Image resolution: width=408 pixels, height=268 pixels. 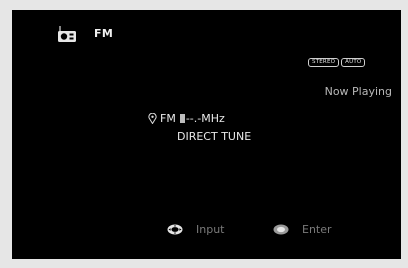 I want to click on input-cursor, so click(x=182, y=118).